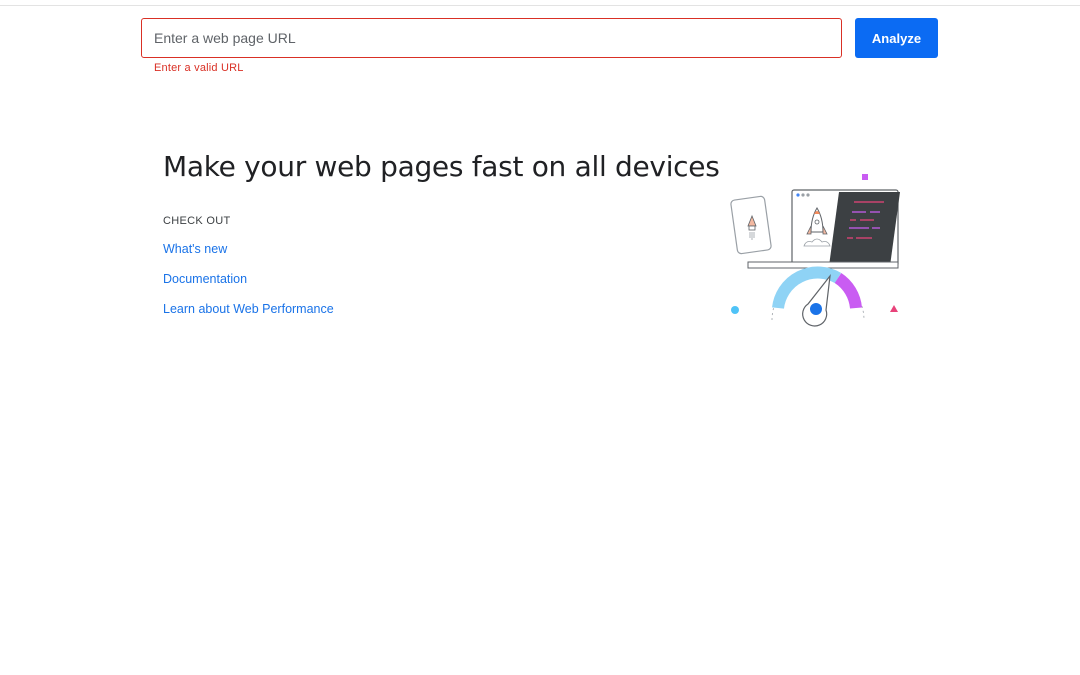 This screenshot has height=675, width=1080. What do you see at coordinates (491, 38) in the screenshot?
I see `url-input` at bounding box center [491, 38].